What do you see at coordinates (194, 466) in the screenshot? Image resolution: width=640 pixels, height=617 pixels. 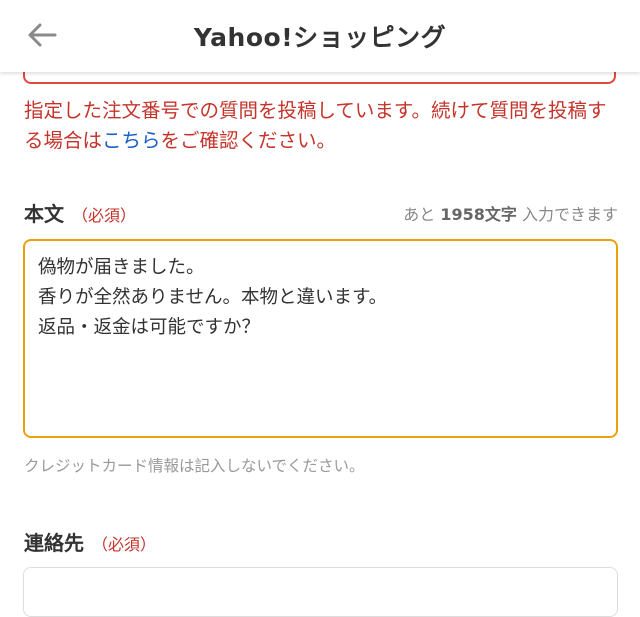 I see `credit-card-hint: クレジットカード情報は記入しないでください。` at bounding box center [194, 466].